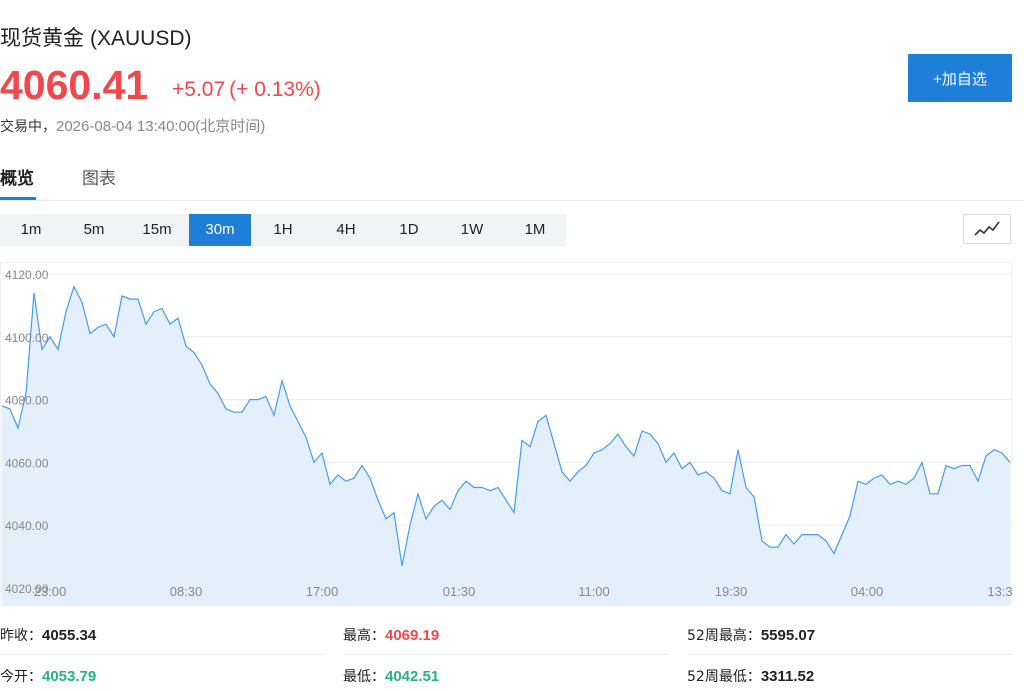 The height and width of the screenshot is (691, 1024). I want to click on stat-value: 4055.34, so click(69, 635).